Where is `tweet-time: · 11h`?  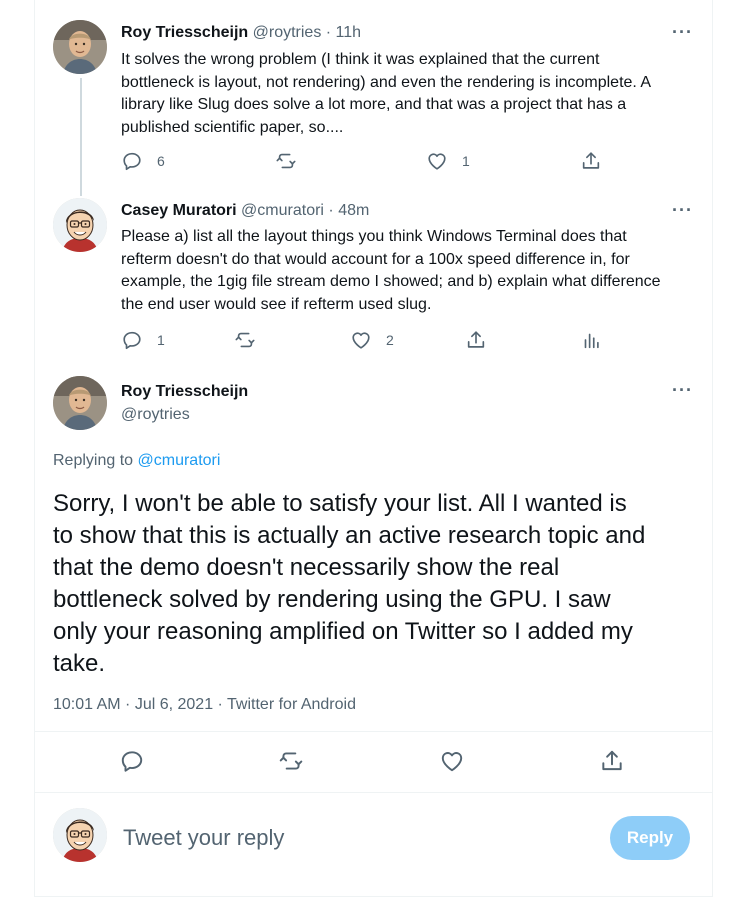
tweet-time: · 11h is located at coordinates (343, 32).